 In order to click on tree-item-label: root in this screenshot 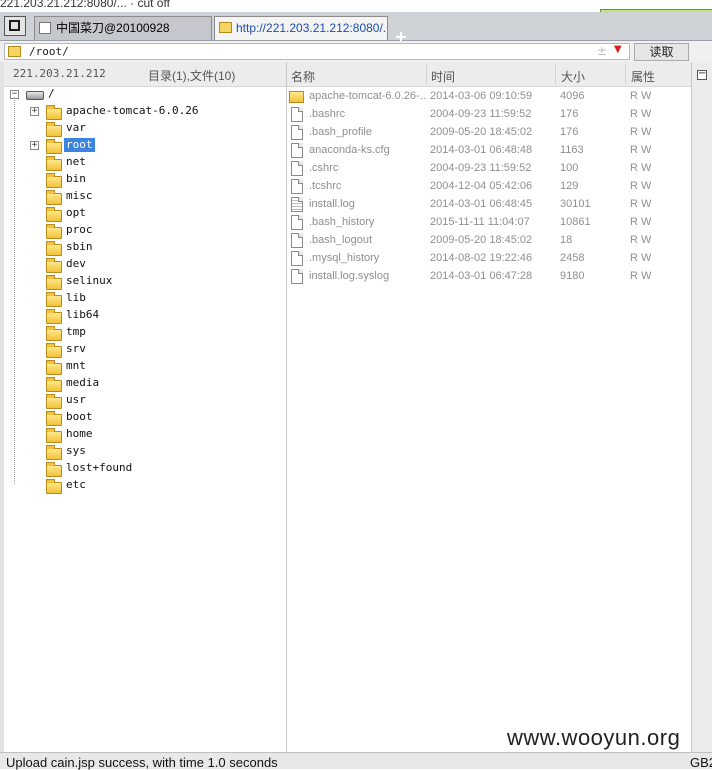, I will do `click(79, 145)`.